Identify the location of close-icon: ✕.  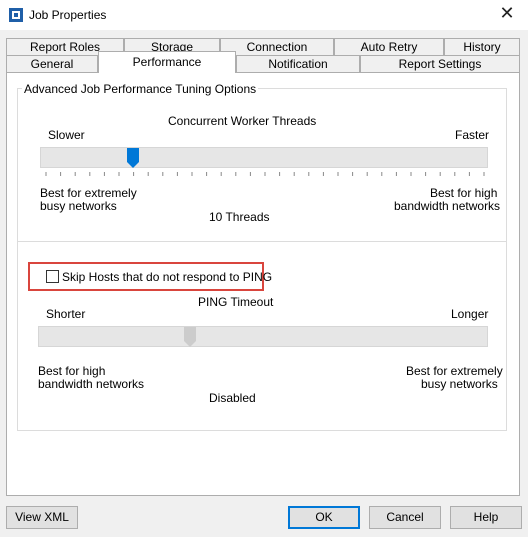
(507, 15).